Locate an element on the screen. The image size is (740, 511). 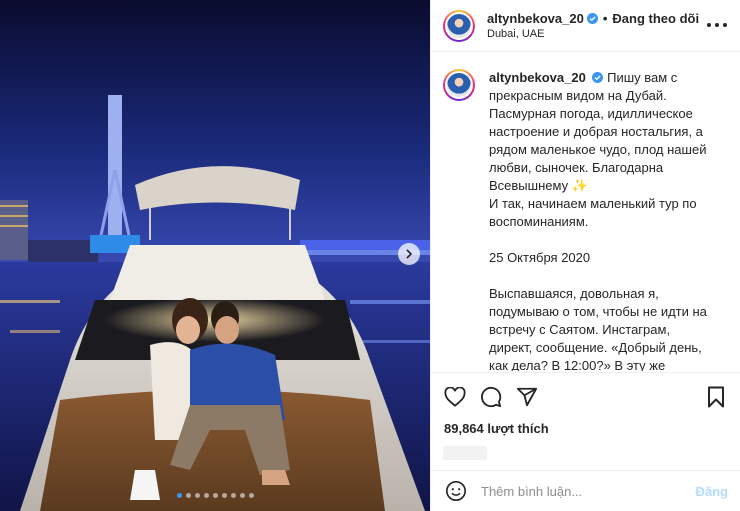
save-button is located at coordinates (716, 397).